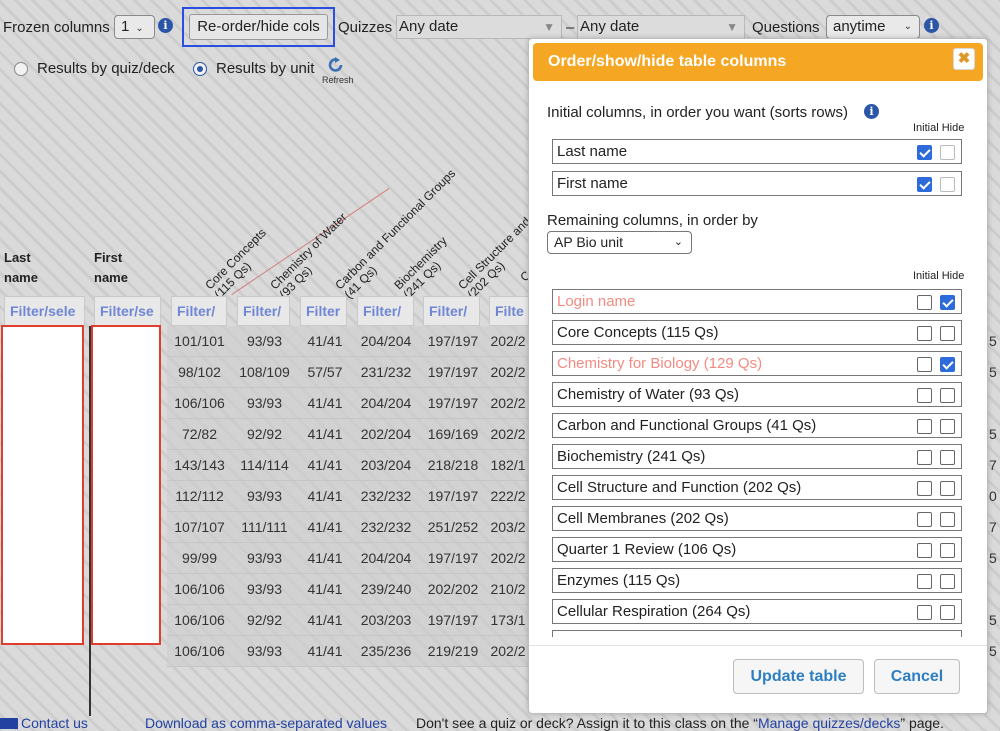 This screenshot has width=1000, height=731. Describe the element at coordinates (200, 69) in the screenshot. I see `results-by-unit-radio` at that location.